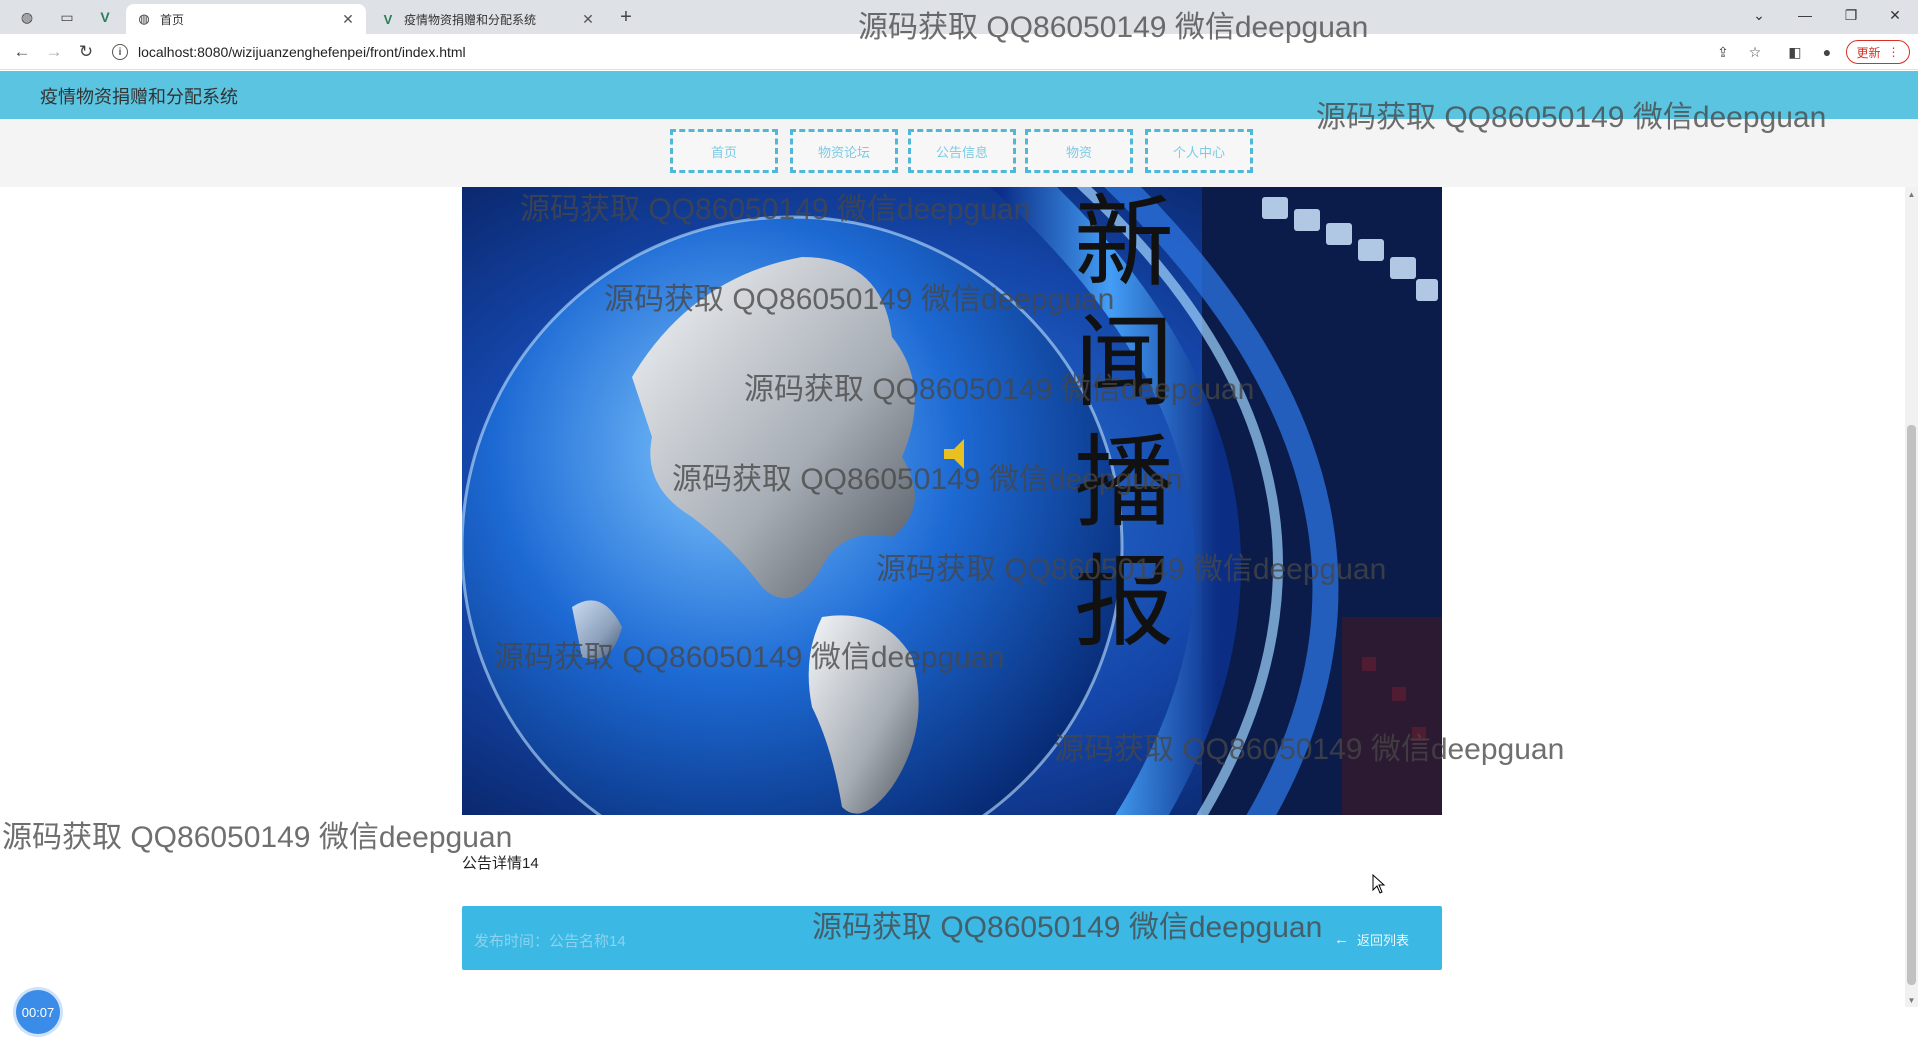 This screenshot has width=1918, height=1040. What do you see at coordinates (86, 52) in the screenshot?
I see `reload-icon: ↻` at bounding box center [86, 52].